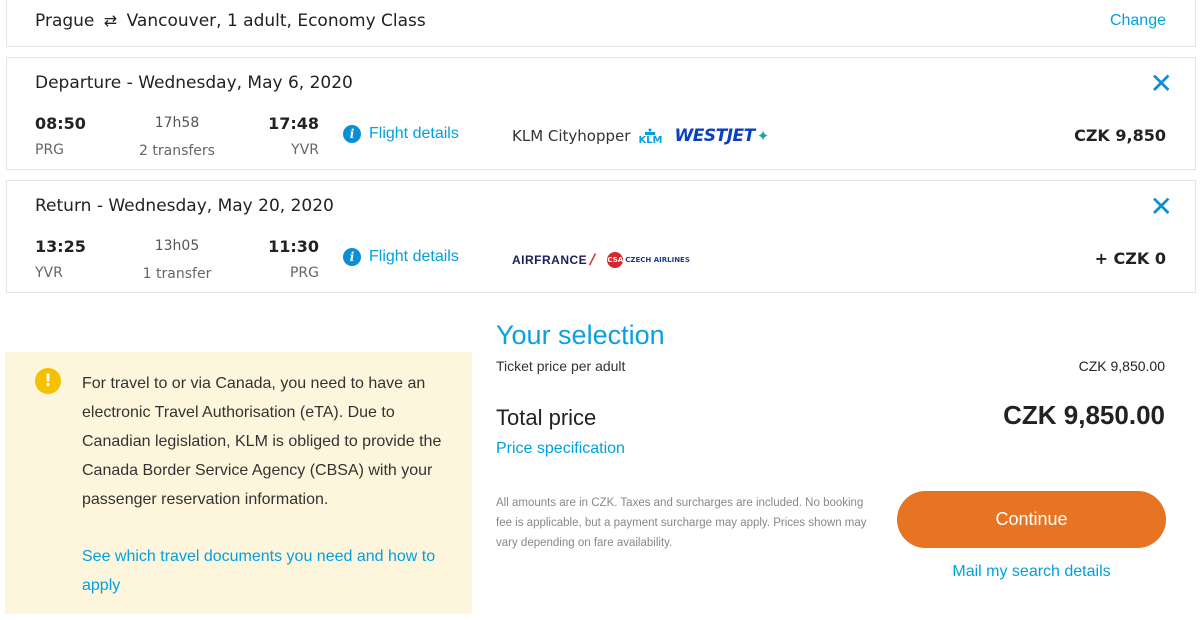  Describe the element at coordinates (722, 136) in the screenshot. I see `westjet-logo: WESTJET ✦` at that location.